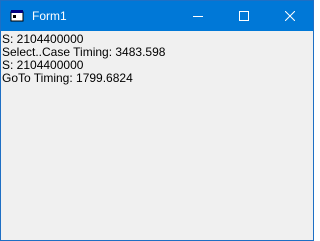  I want to click on close-icon, so click(290, 16).